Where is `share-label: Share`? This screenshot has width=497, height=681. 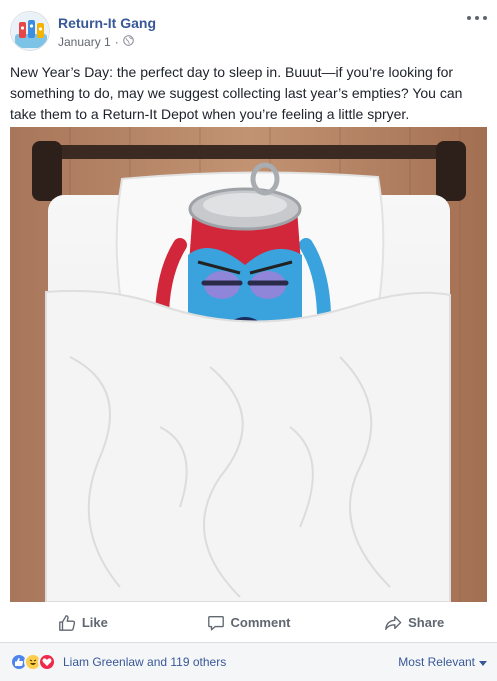 share-label: Share is located at coordinates (426, 622).